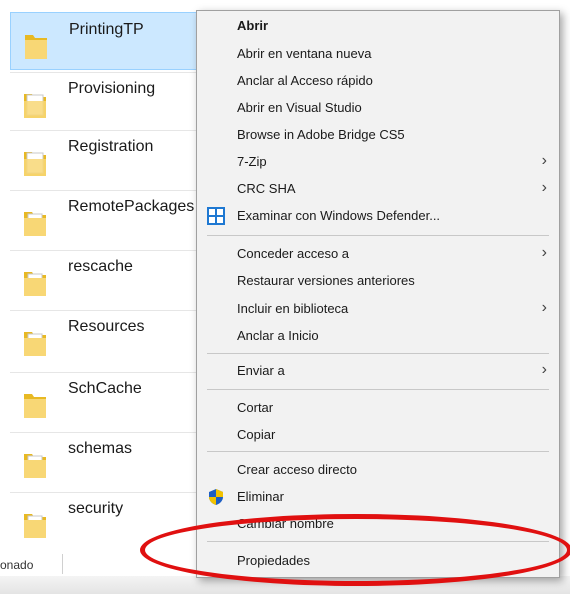  What do you see at coordinates (105, 521) in the screenshot?
I see `folder-item-security: security` at bounding box center [105, 521].